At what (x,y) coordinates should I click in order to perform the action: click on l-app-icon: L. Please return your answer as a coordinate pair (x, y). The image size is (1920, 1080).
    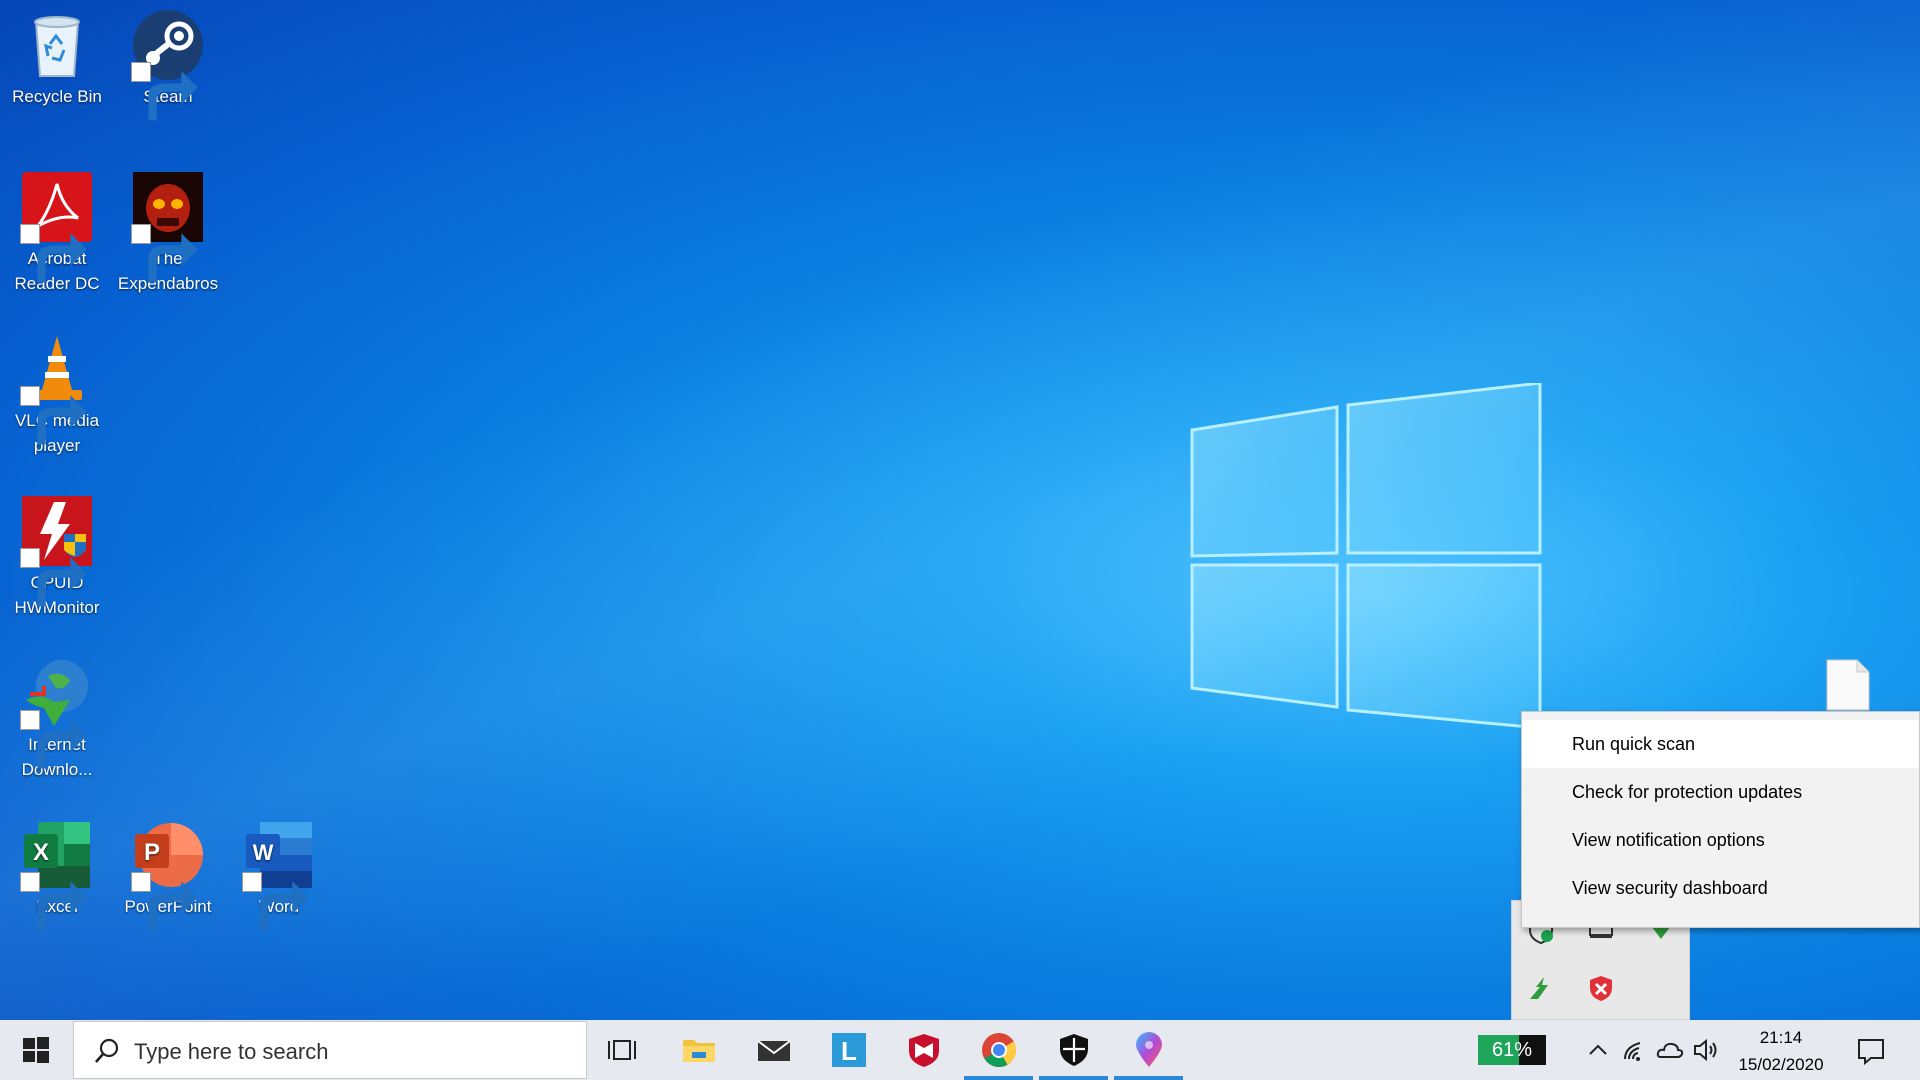
    Looking at the image, I should click on (848, 1050).